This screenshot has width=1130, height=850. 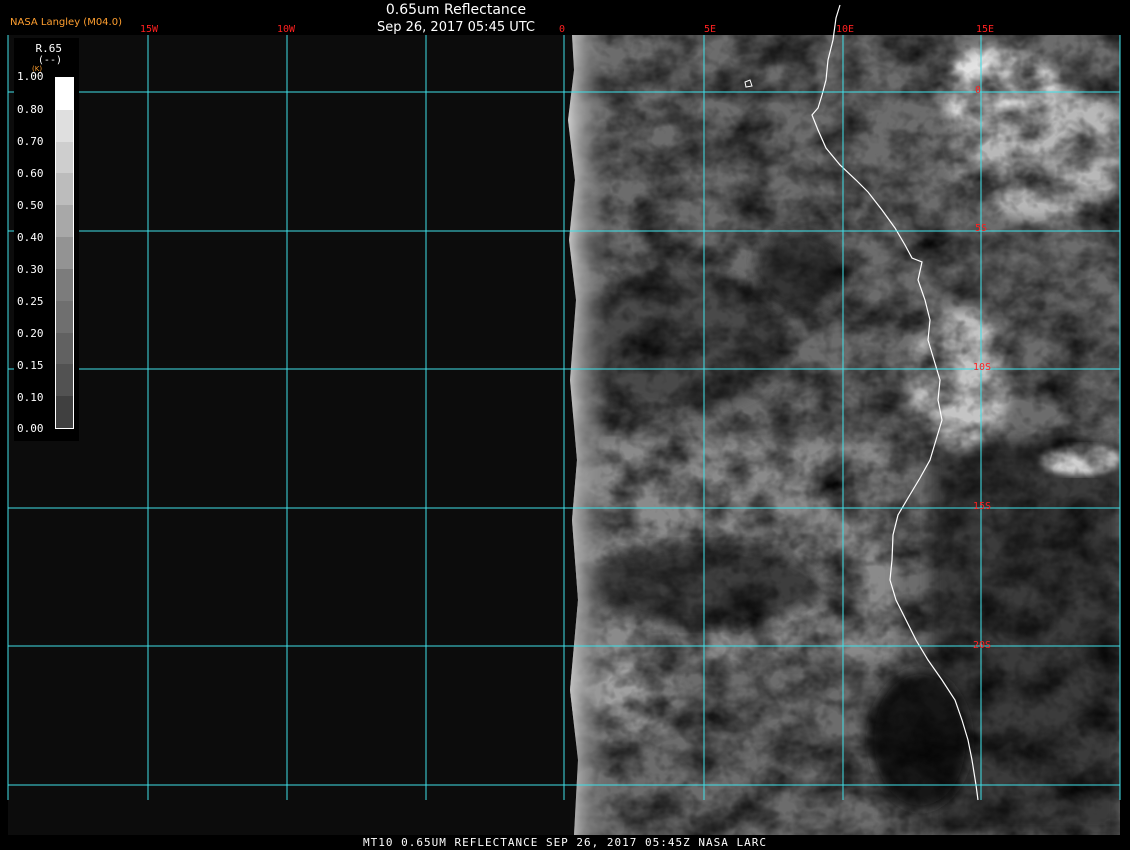 I want to click on lon-label-10w: 10W, so click(x=286, y=29).